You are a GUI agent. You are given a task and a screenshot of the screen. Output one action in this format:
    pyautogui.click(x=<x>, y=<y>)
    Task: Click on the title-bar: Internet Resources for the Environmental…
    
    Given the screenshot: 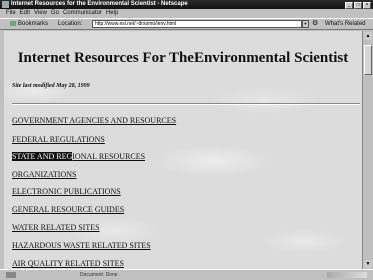 What is the action you would take?
    pyautogui.click(x=186, y=4)
    